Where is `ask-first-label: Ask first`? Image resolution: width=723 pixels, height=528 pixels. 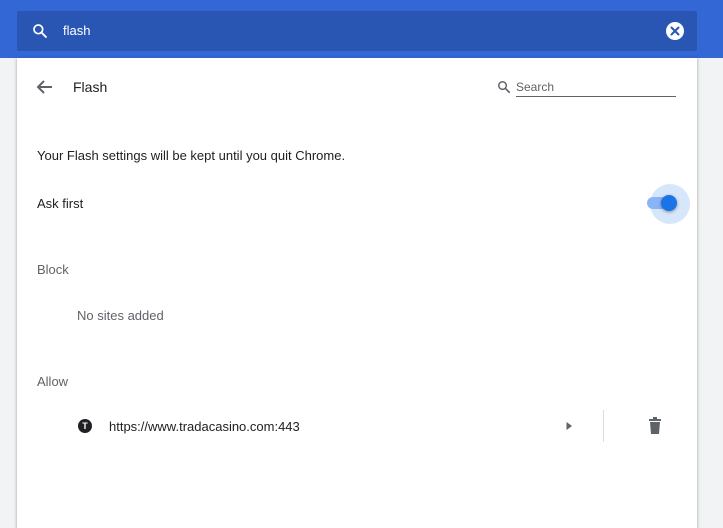
ask-first-label: Ask first is located at coordinates (60, 203).